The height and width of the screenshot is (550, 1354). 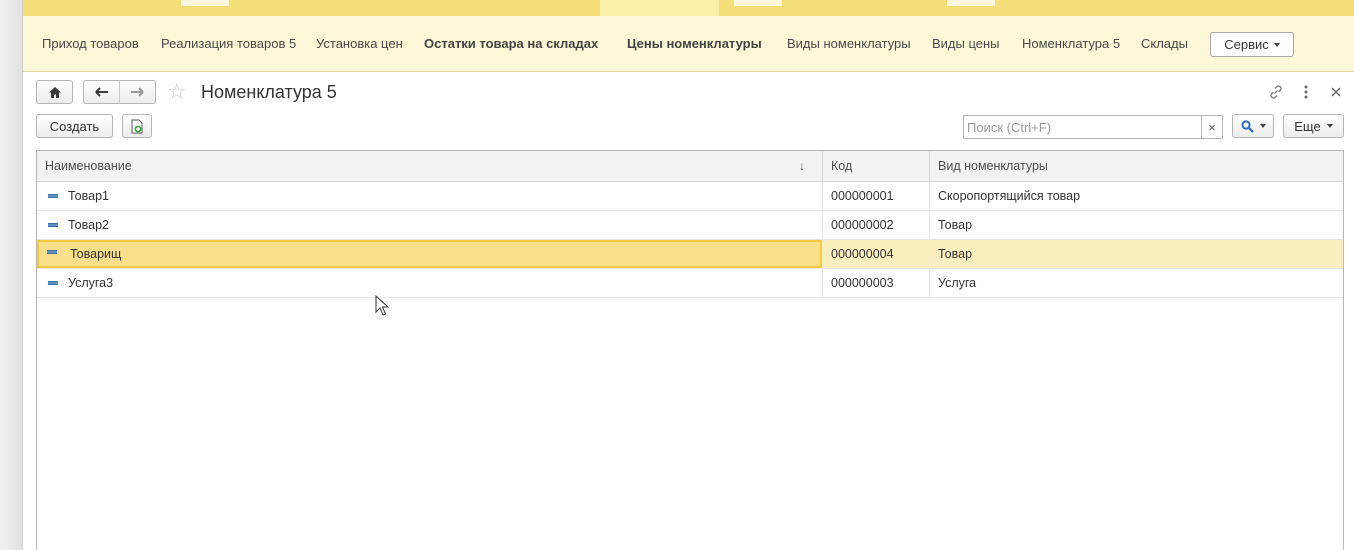 I want to click on create-label: Создать, so click(x=74, y=126).